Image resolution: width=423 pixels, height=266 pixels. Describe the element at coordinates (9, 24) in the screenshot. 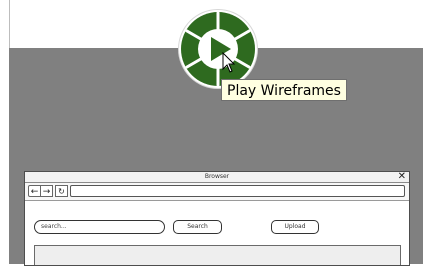

I see `toolbar-divider` at that location.